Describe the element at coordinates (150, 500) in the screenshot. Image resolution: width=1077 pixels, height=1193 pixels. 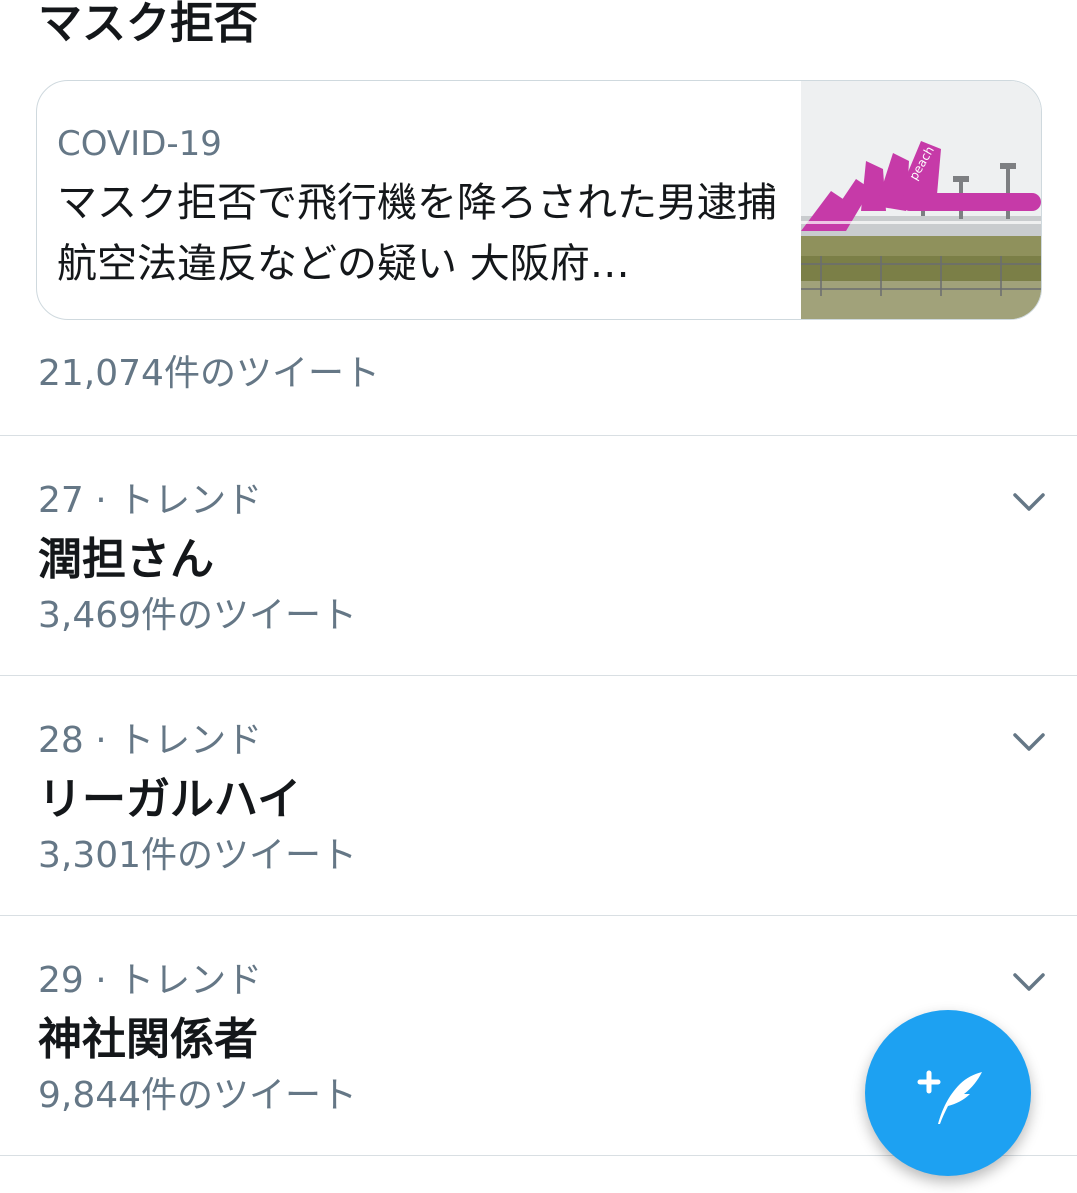
I see `trend-rank-label: 27 · トレンド` at that location.